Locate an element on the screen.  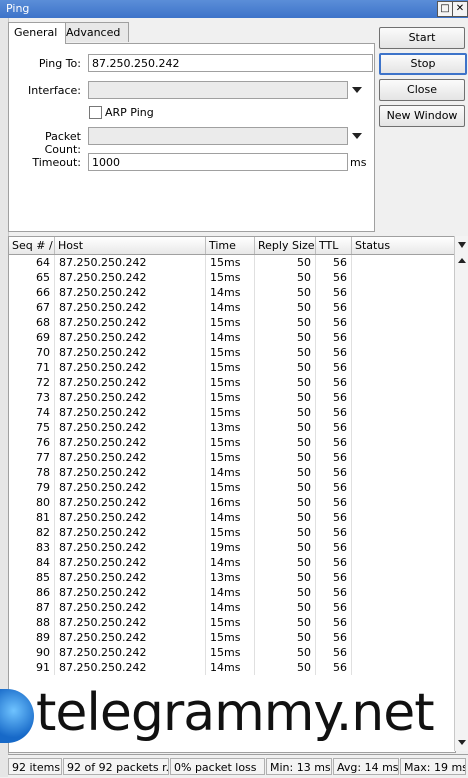
ping-to-label: Ping To: is located at coordinates (59, 63).